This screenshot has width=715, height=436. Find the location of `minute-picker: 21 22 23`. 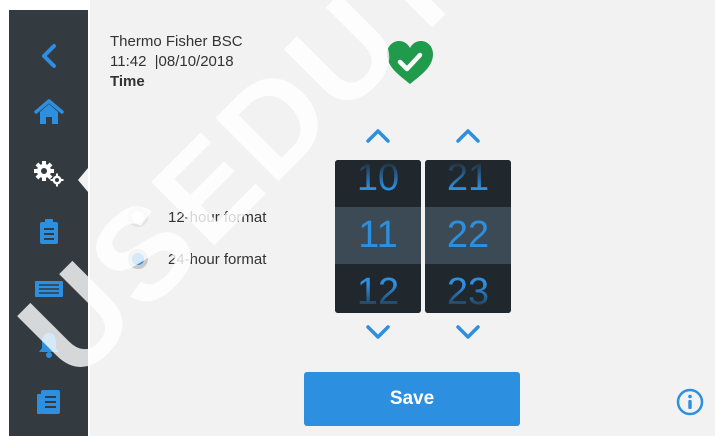

minute-picker: 21 22 23 is located at coordinates (468, 236).